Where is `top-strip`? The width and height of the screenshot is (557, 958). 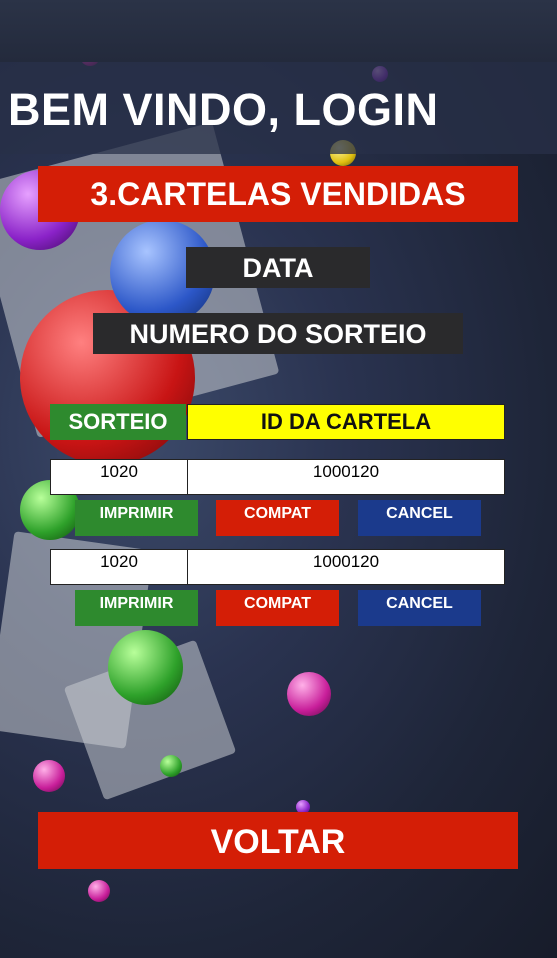 top-strip is located at coordinates (278, 31).